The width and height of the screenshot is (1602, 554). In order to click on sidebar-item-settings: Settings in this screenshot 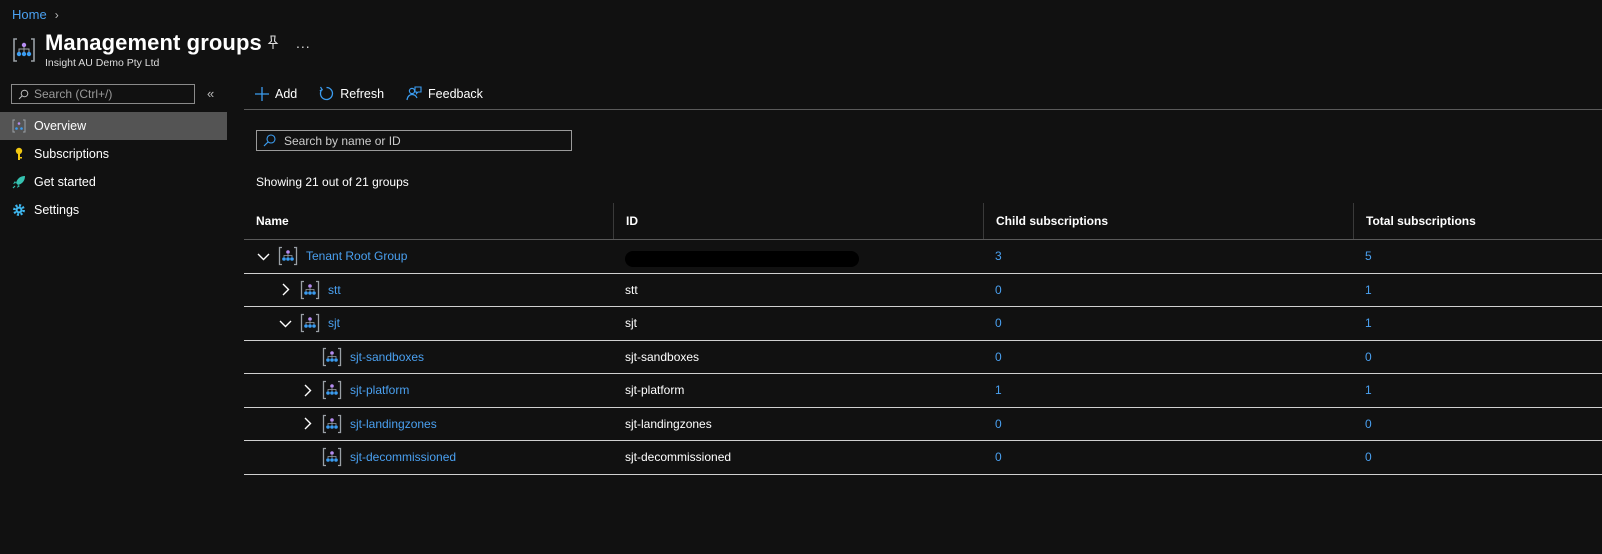, I will do `click(113, 210)`.